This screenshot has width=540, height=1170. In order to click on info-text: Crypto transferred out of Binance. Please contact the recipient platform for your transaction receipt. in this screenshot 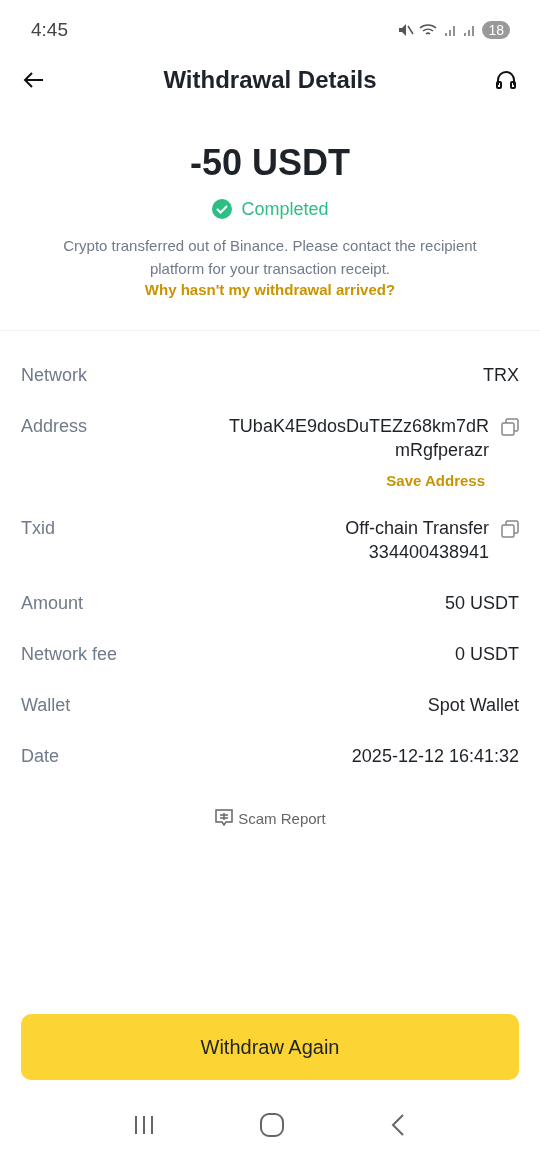, I will do `click(270, 257)`.